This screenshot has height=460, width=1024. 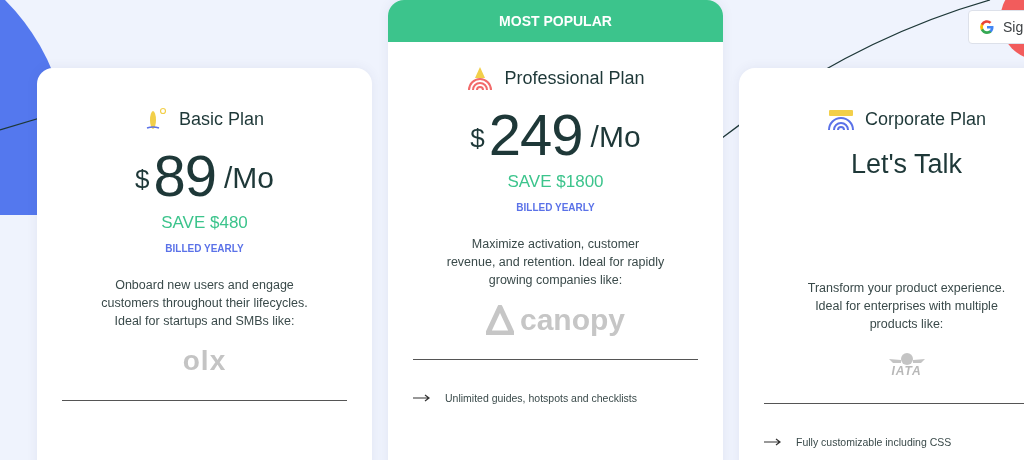 I want to click on price-amount: 89, so click(x=184, y=176).